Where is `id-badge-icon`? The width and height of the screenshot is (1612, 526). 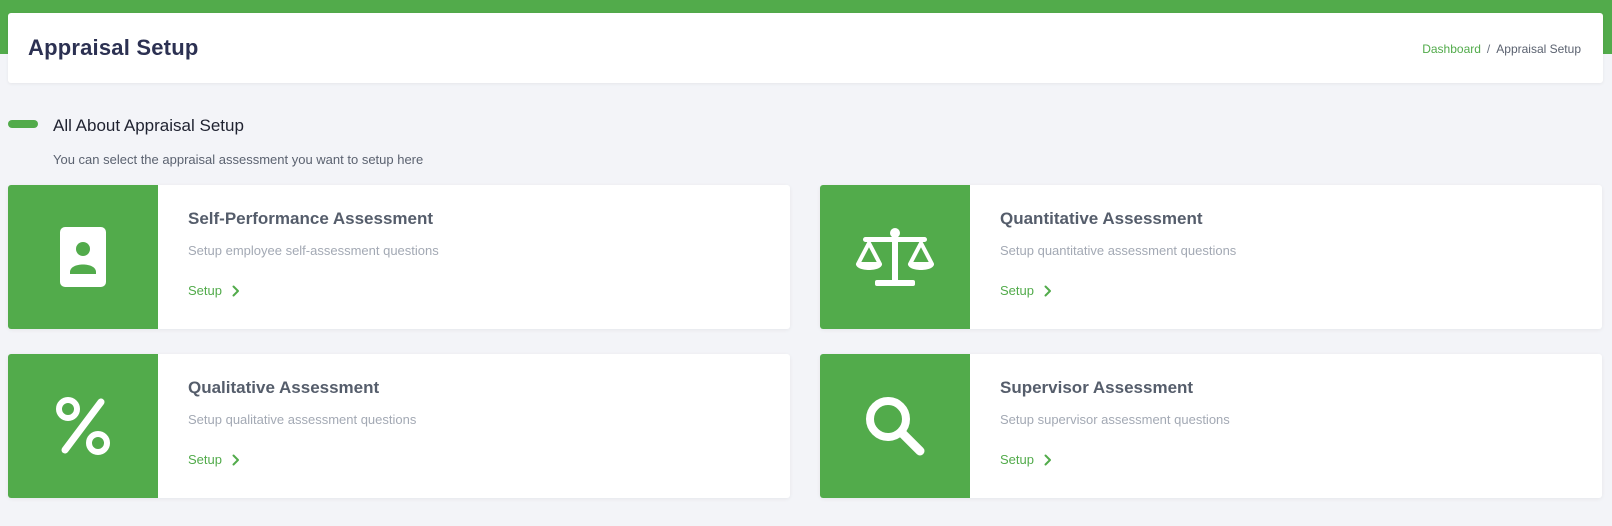 id-badge-icon is located at coordinates (83, 257).